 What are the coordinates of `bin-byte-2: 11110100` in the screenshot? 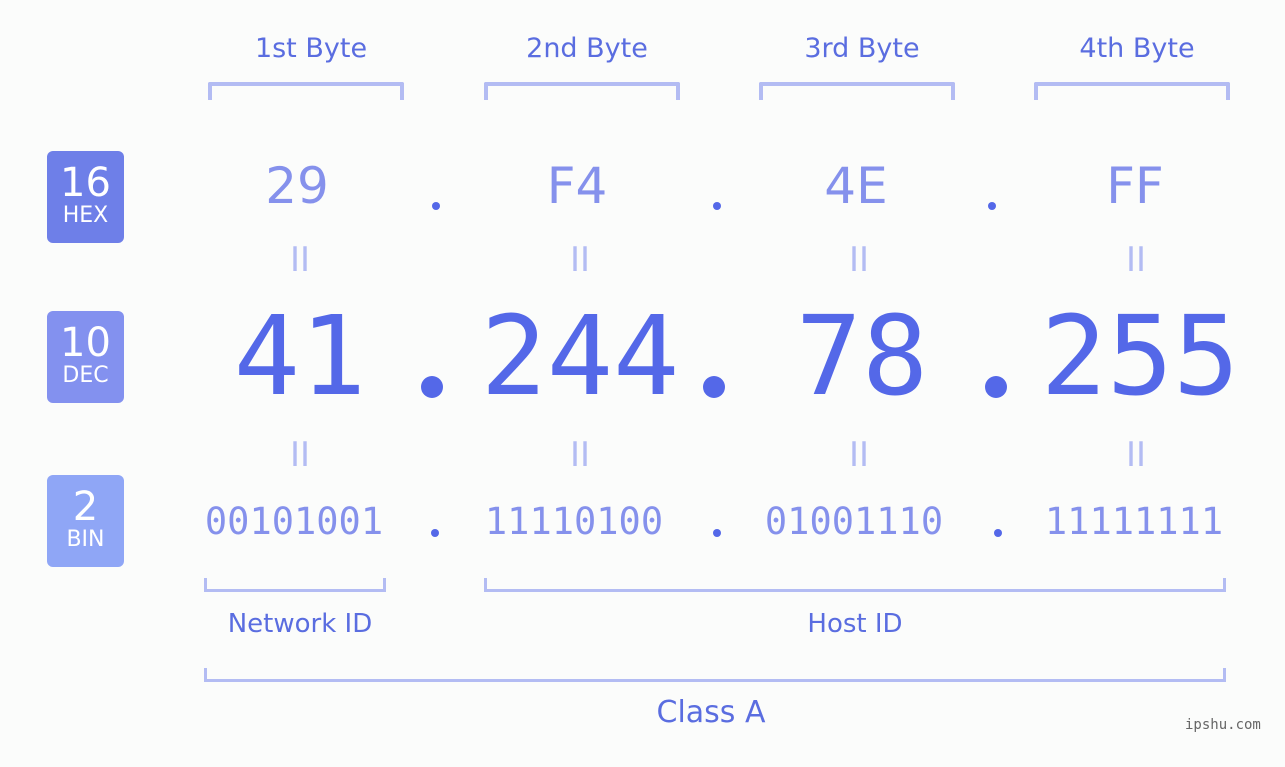 It's located at (574, 521).